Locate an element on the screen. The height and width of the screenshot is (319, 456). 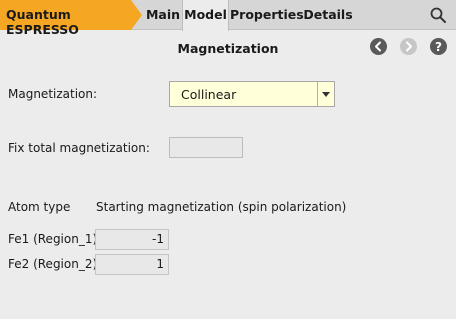
tab-main: Main is located at coordinates (163, 15).